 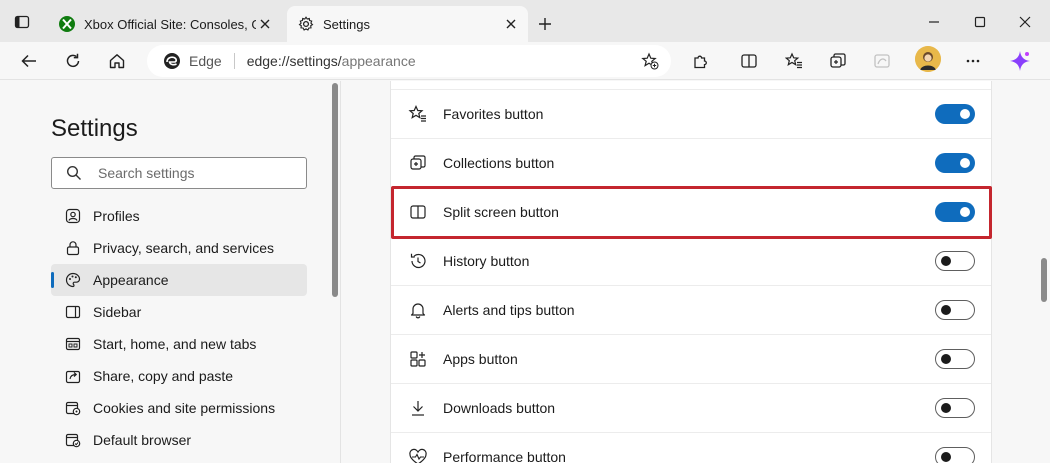 What do you see at coordinates (179, 280) in the screenshot?
I see `sidebar-item-appearance: Appearance` at bounding box center [179, 280].